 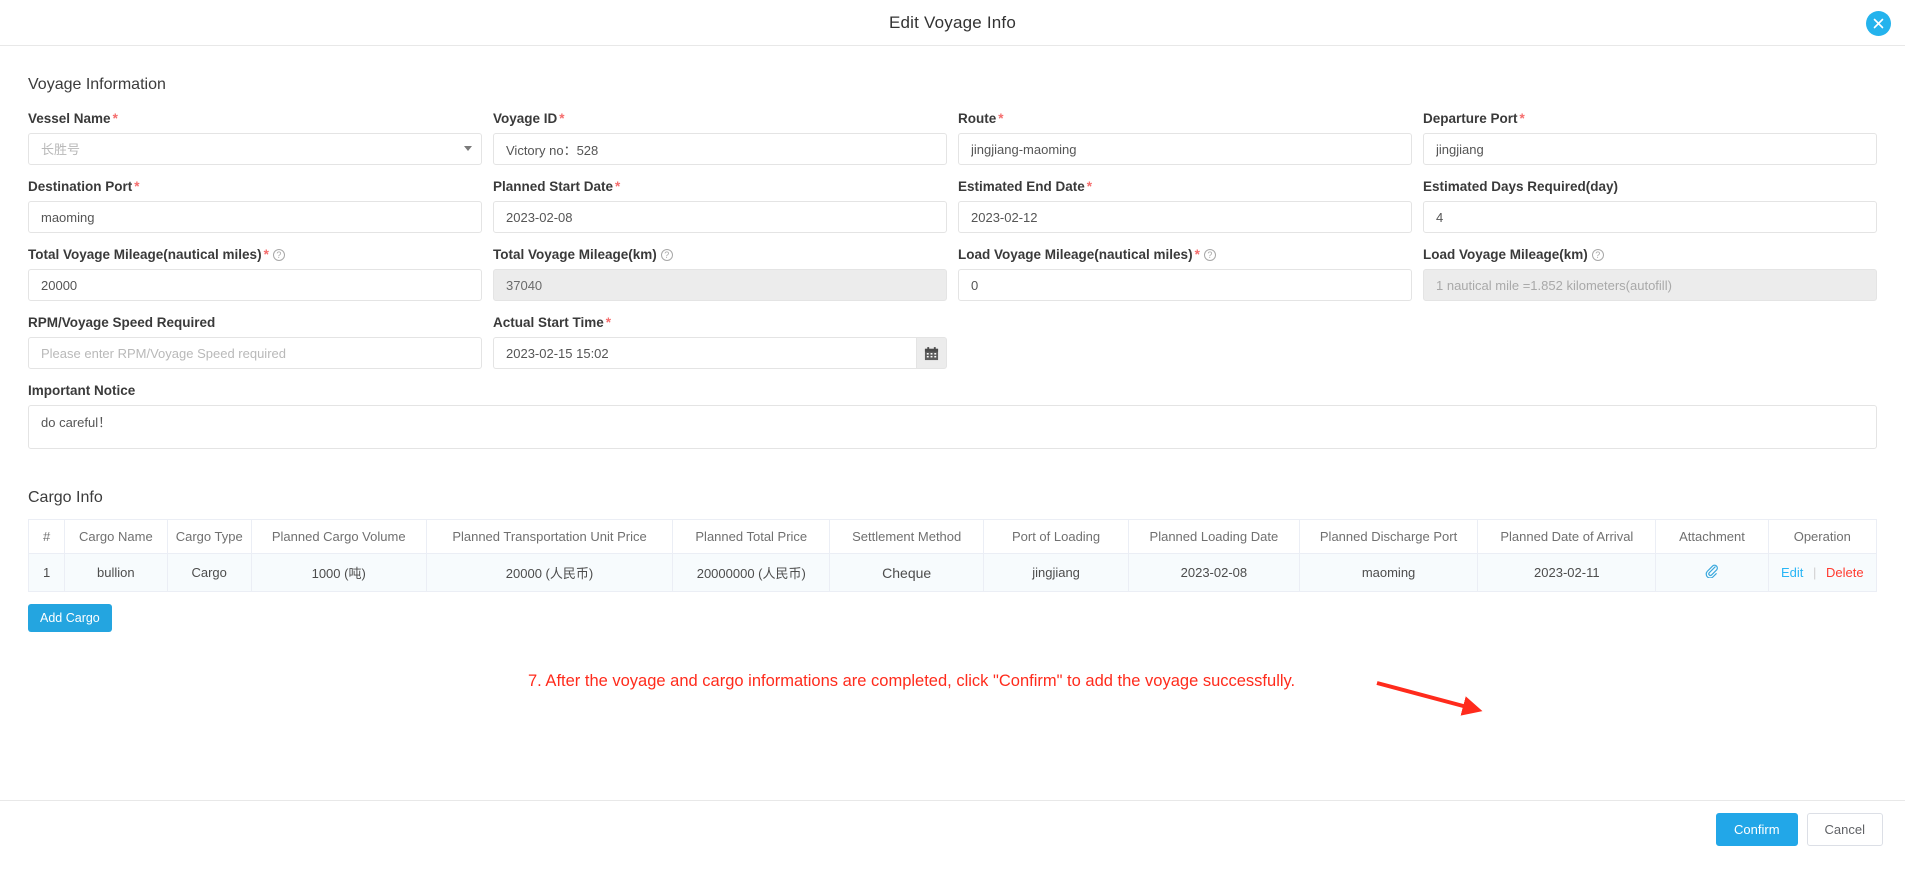 I want to click on confirm-button: Confirm, so click(x=1757, y=829).